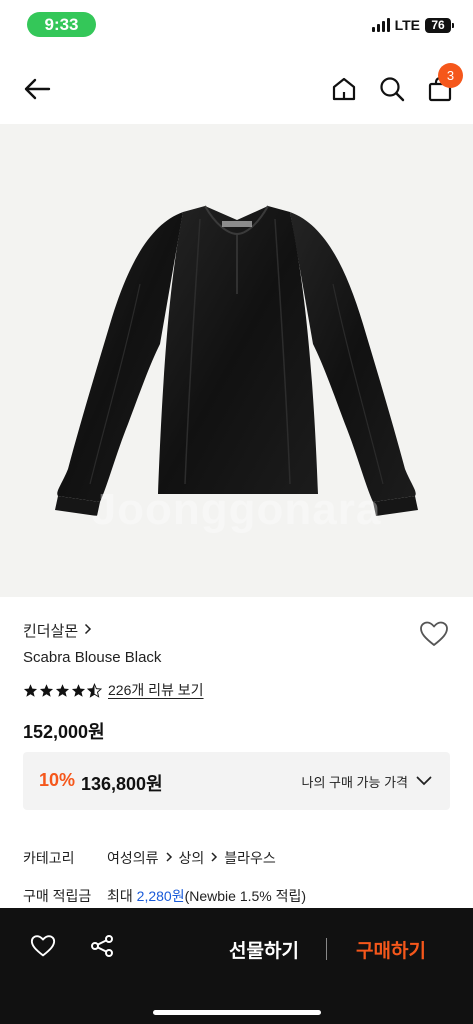 The height and width of the screenshot is (1024, 473). I want to click on bottom-action-bar: 선물하기 구매하기, so click(236, 966).